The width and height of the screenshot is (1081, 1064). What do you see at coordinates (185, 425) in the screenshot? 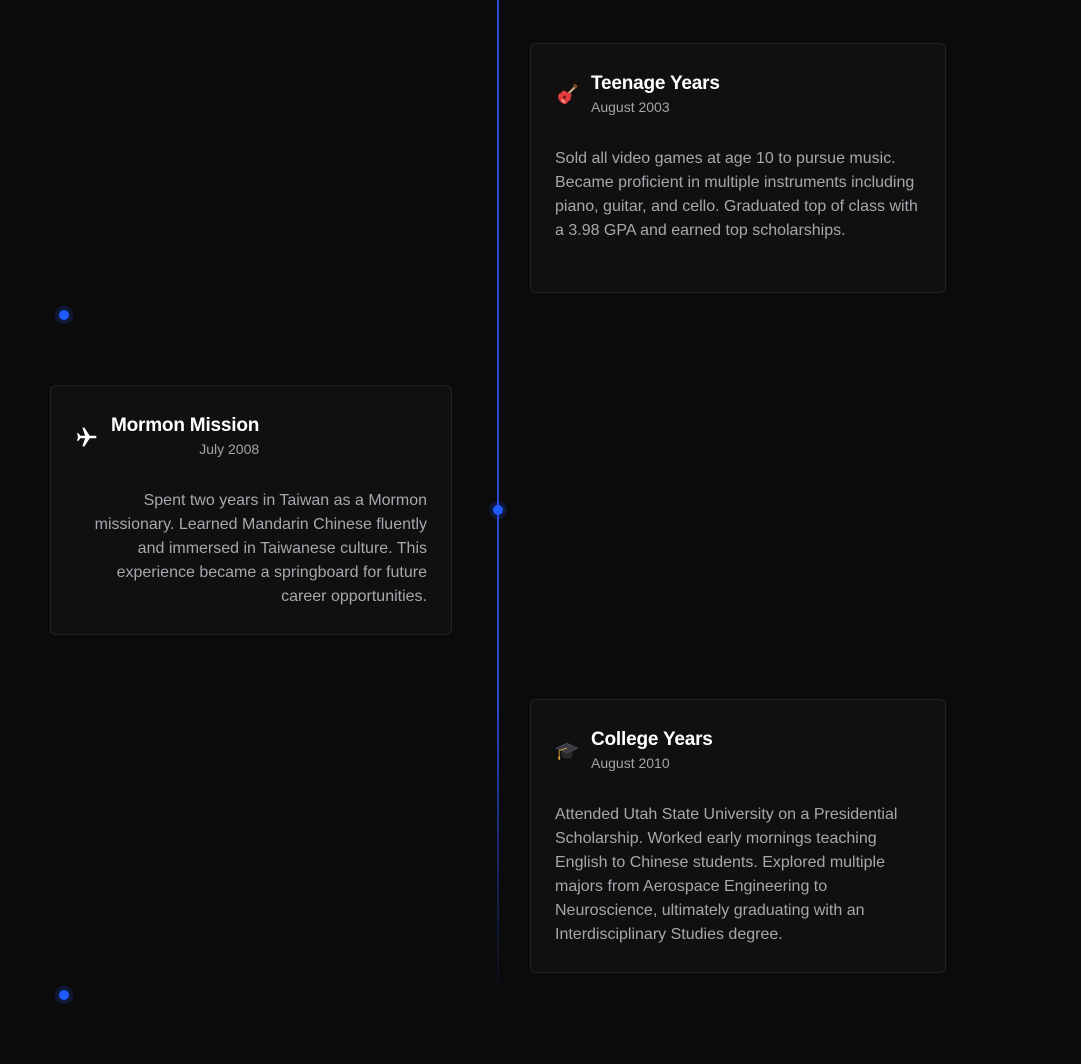
I see `card-title: Mormon Mission` at bounding box center [185, 425].